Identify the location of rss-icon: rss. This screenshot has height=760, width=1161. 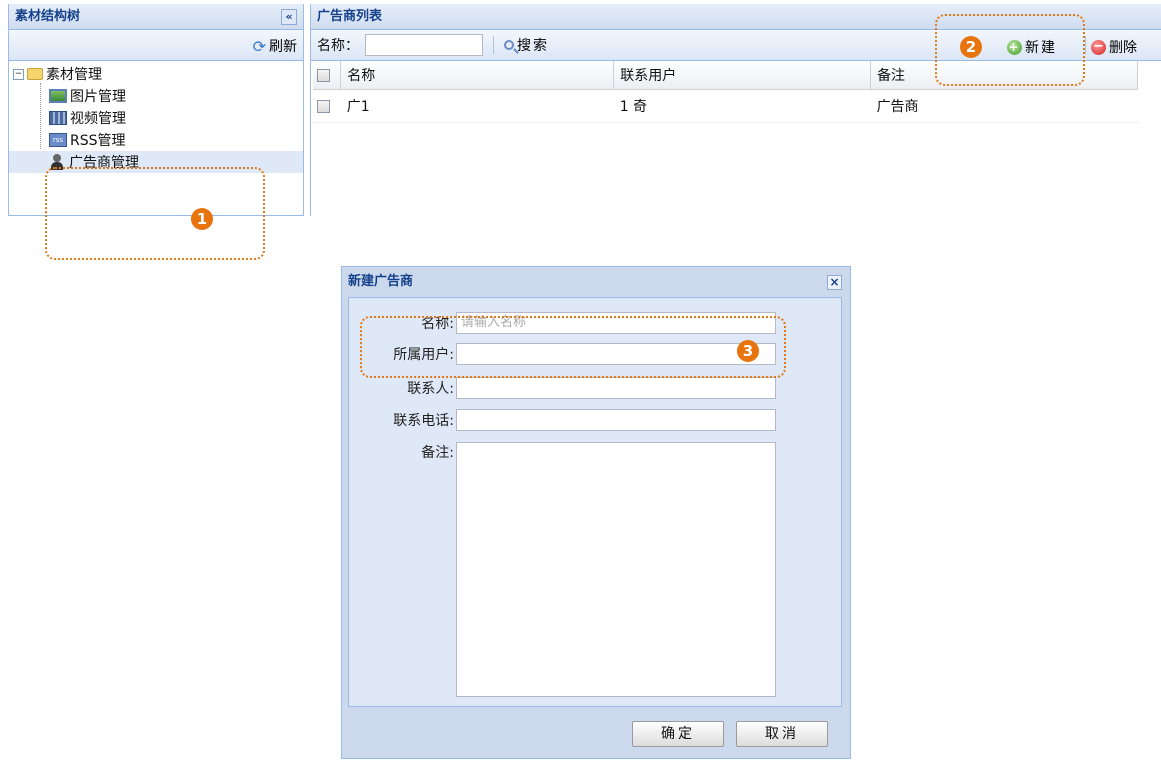
(58, 140).